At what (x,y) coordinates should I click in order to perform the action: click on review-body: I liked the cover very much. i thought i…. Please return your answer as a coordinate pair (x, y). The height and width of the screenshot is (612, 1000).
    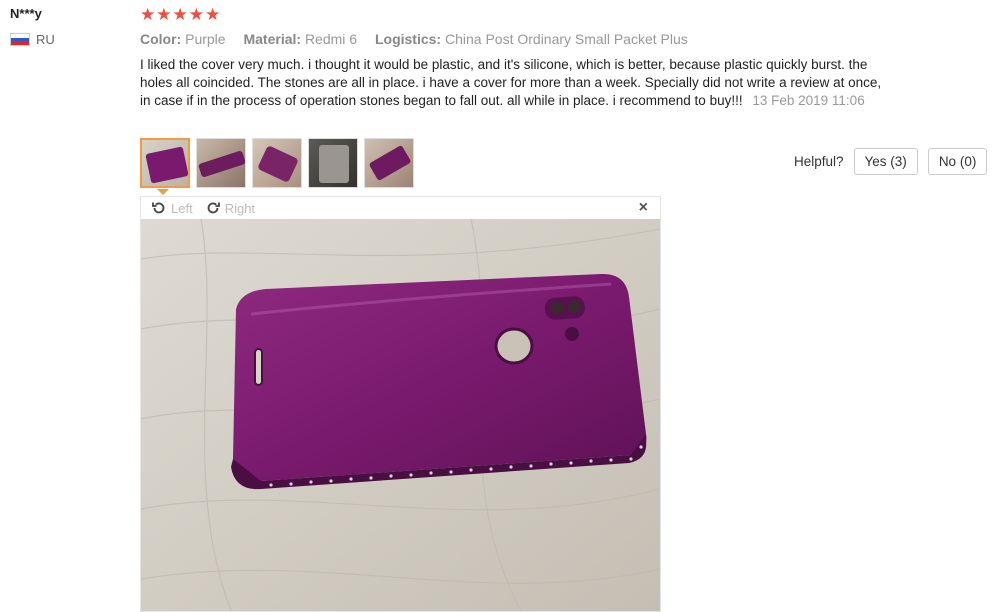
    Looking at the image, I should click on (515, 83).